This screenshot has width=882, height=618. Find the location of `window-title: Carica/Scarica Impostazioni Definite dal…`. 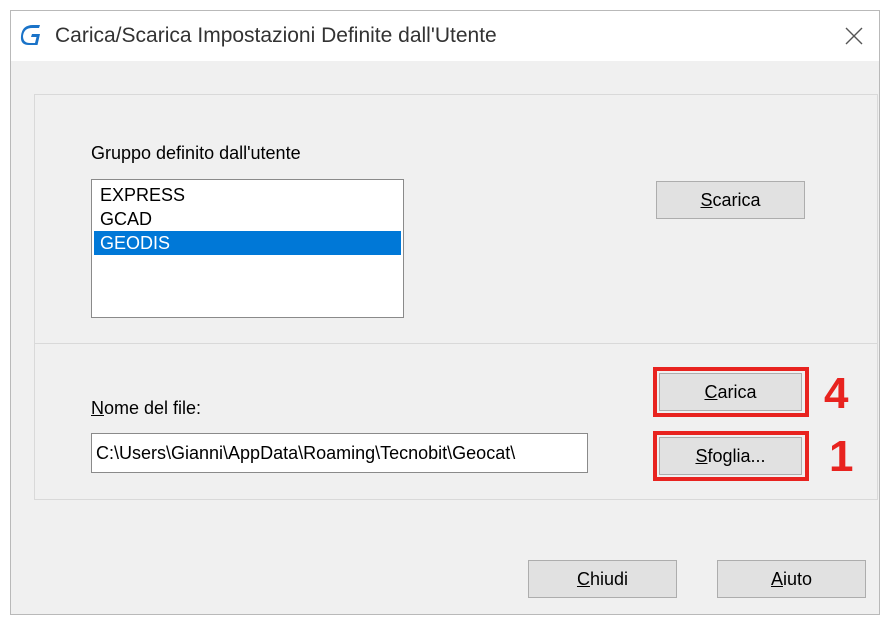

window-title: Carica/Scarica Impostazioni Definite dal… is located at coordinates (276, 35).